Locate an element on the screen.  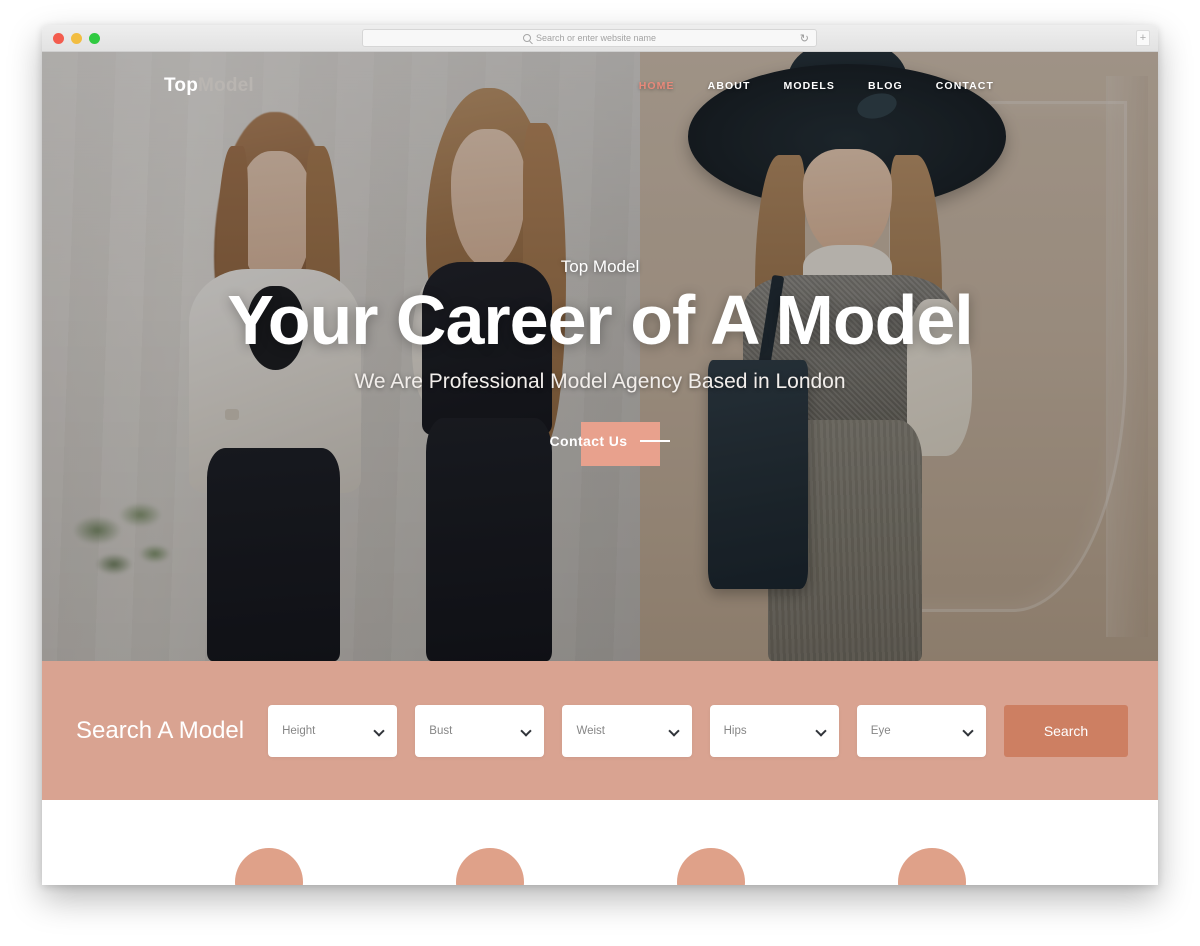
height-select-label: Height is located at coordinates (299, 730).